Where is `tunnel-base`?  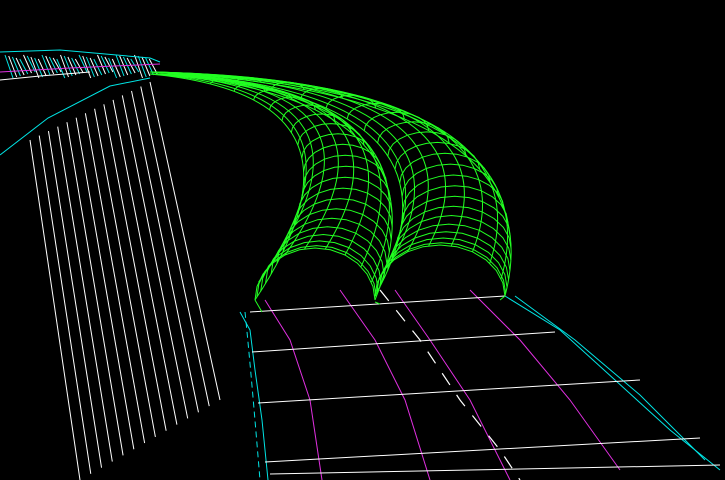 tunnel-base is located at coordinates (258, 306).